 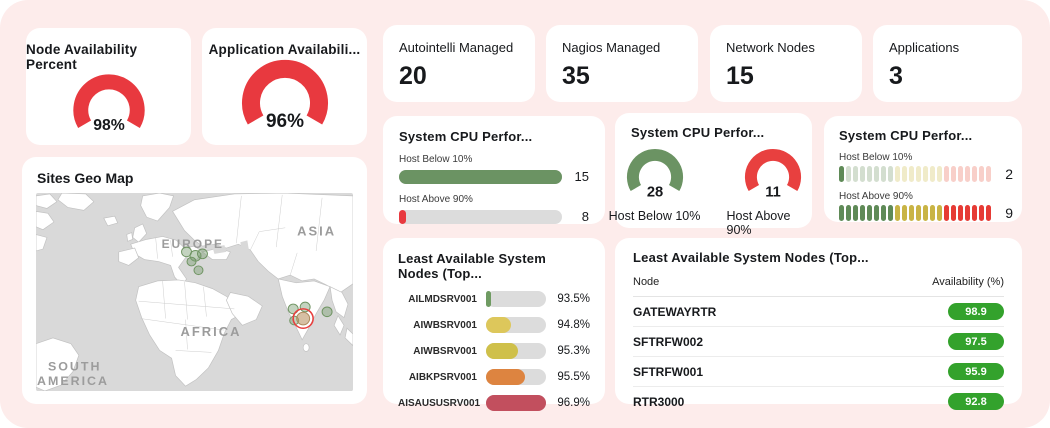 What do you see at coordinates (876, 157) in the screenshot?
I see `segment-label: Host Below 10%` at bounding box center [876, 157].